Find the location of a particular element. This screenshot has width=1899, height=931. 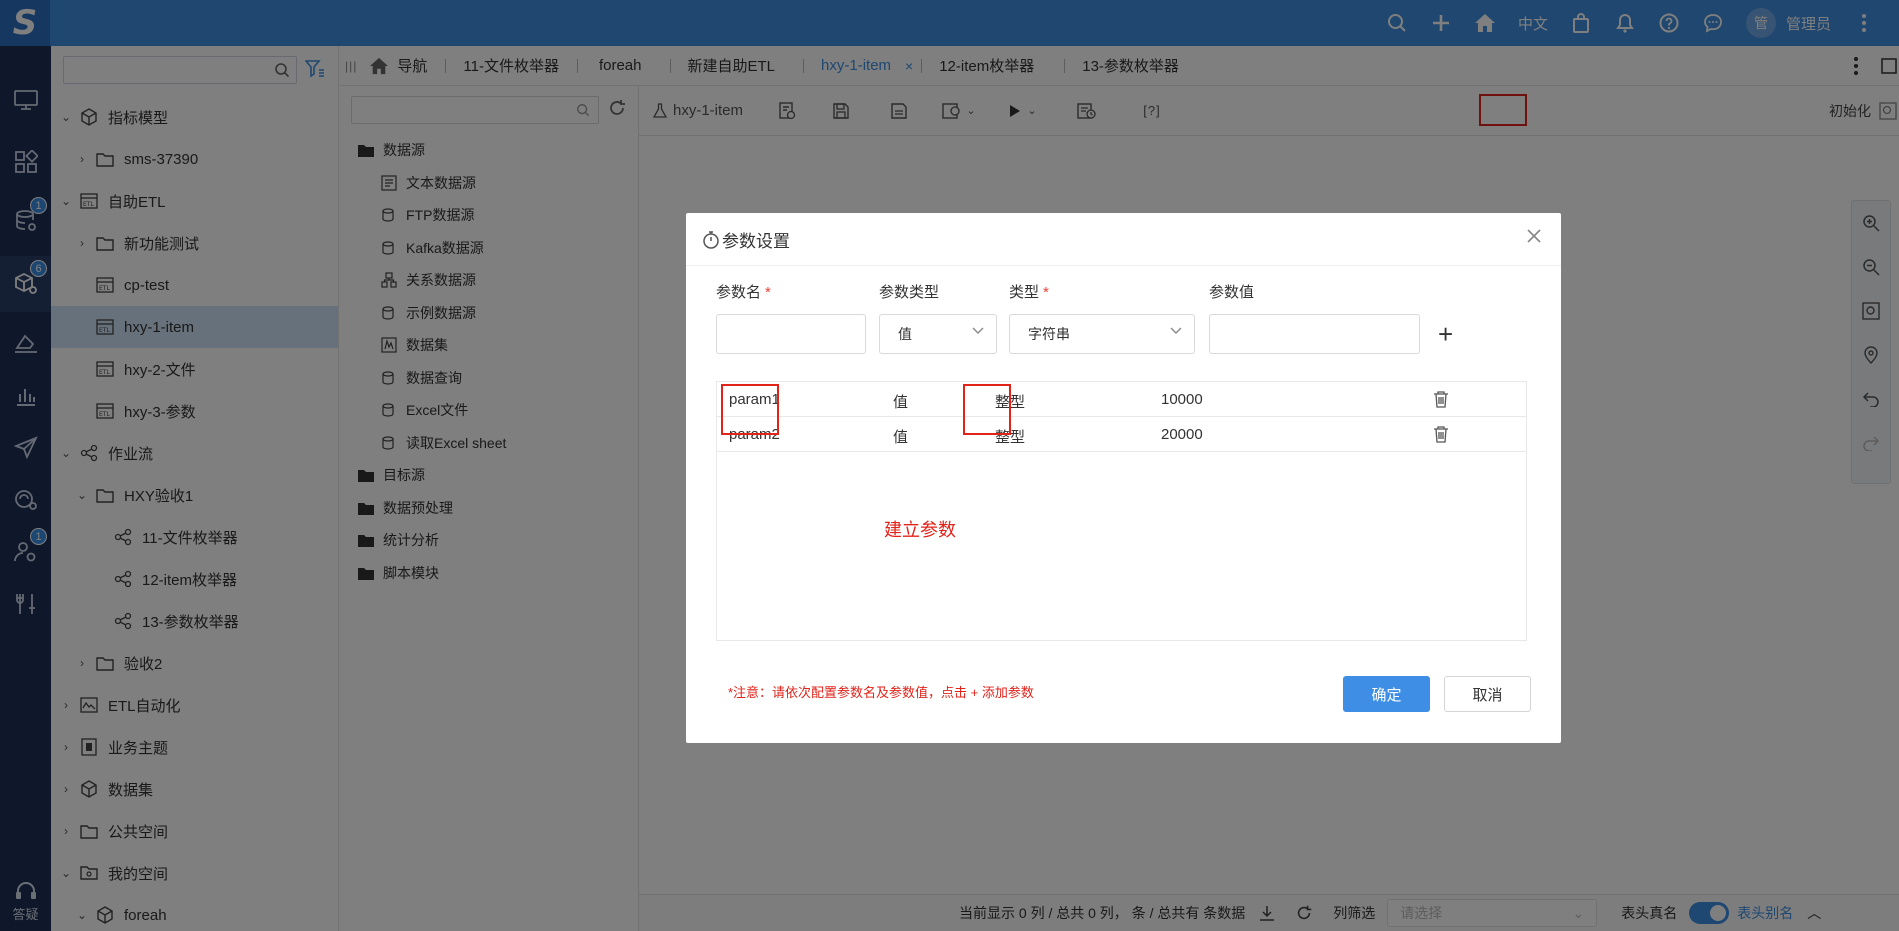

param-value-label: 参数值 is located at coordinates (1232, 292).